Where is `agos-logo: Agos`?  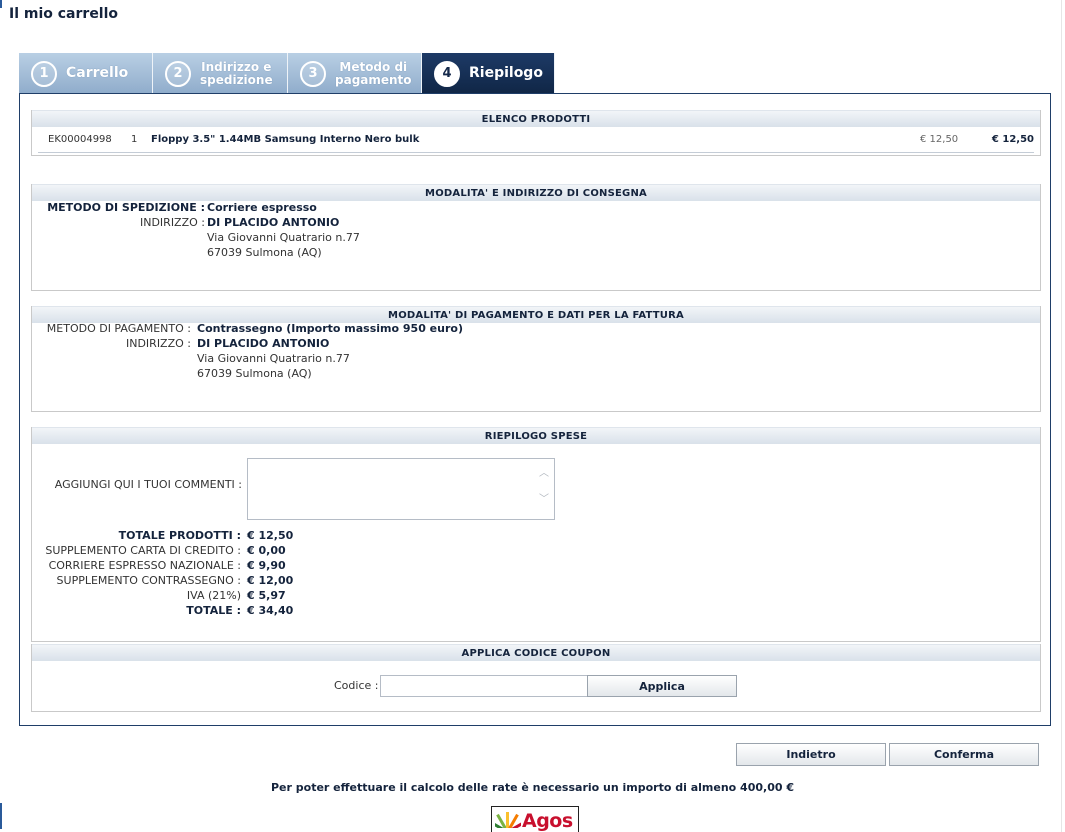 agos-logo: Agos is located at coordinates (535, 819).